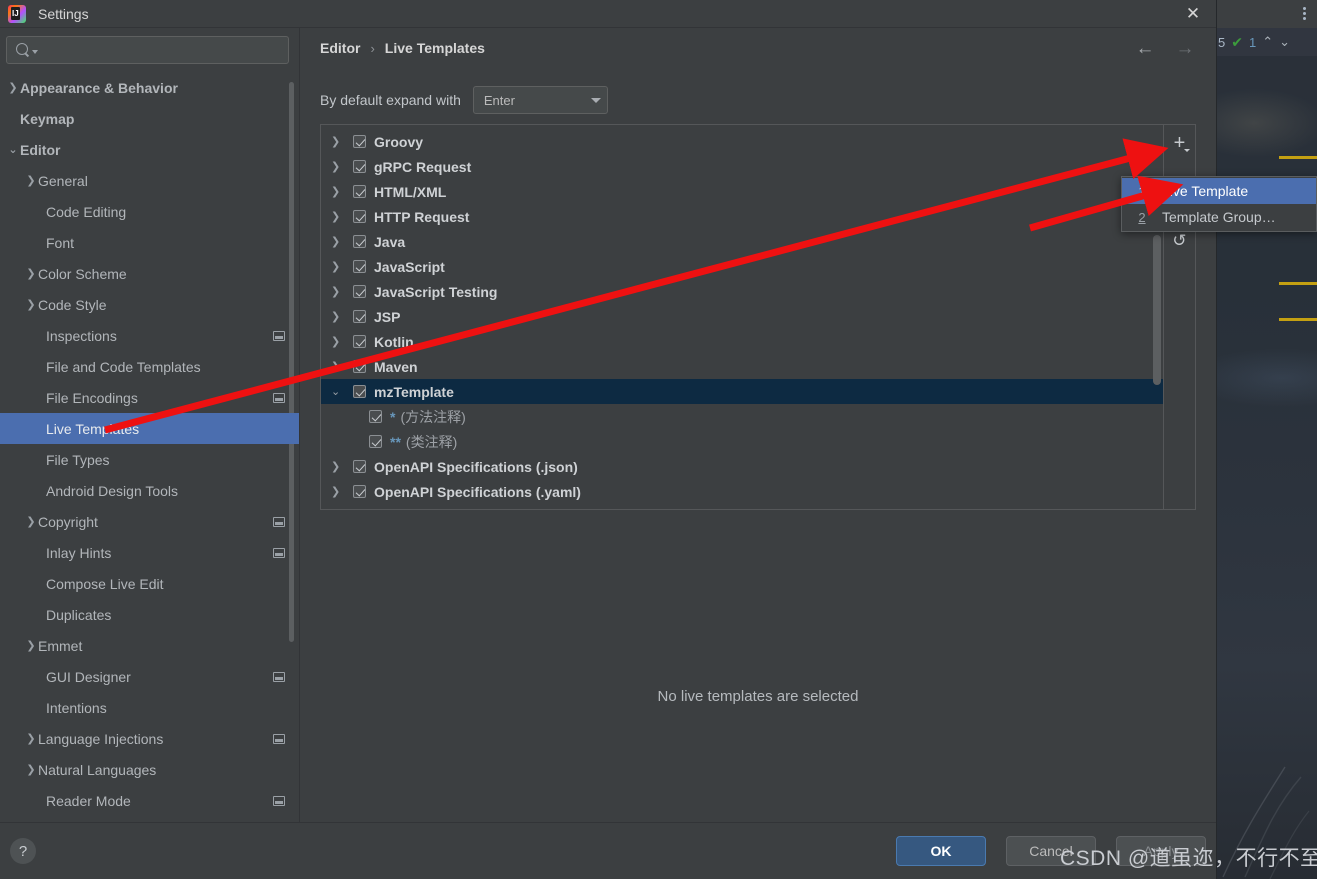 Image resolution: width=1317 pixels, height=879 pixels. I want to click on expand-with-select: Enter, so click(540, 100).